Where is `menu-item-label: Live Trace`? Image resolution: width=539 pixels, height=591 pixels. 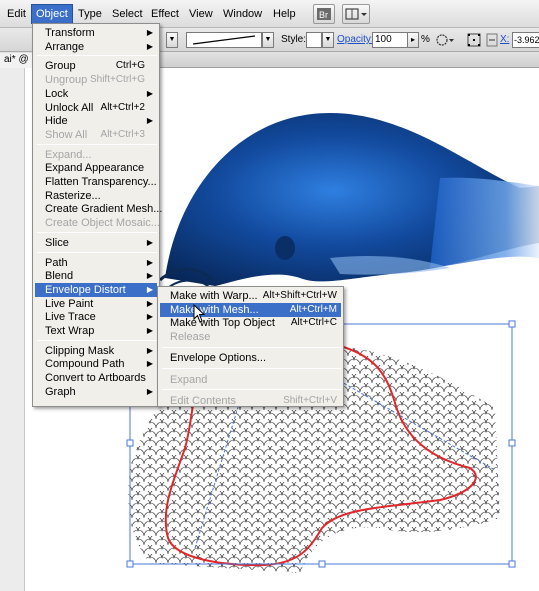
menu-item-label: Live Trace is located at coordinates (70, 317).